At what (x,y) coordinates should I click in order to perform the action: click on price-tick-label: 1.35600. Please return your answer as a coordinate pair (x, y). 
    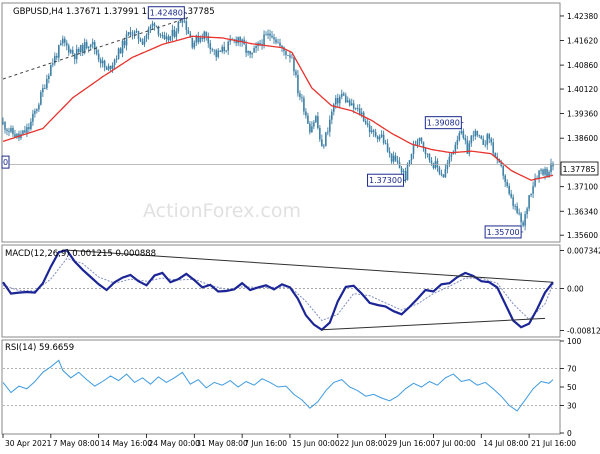
    Looking at the image, I should click on (582, 235).